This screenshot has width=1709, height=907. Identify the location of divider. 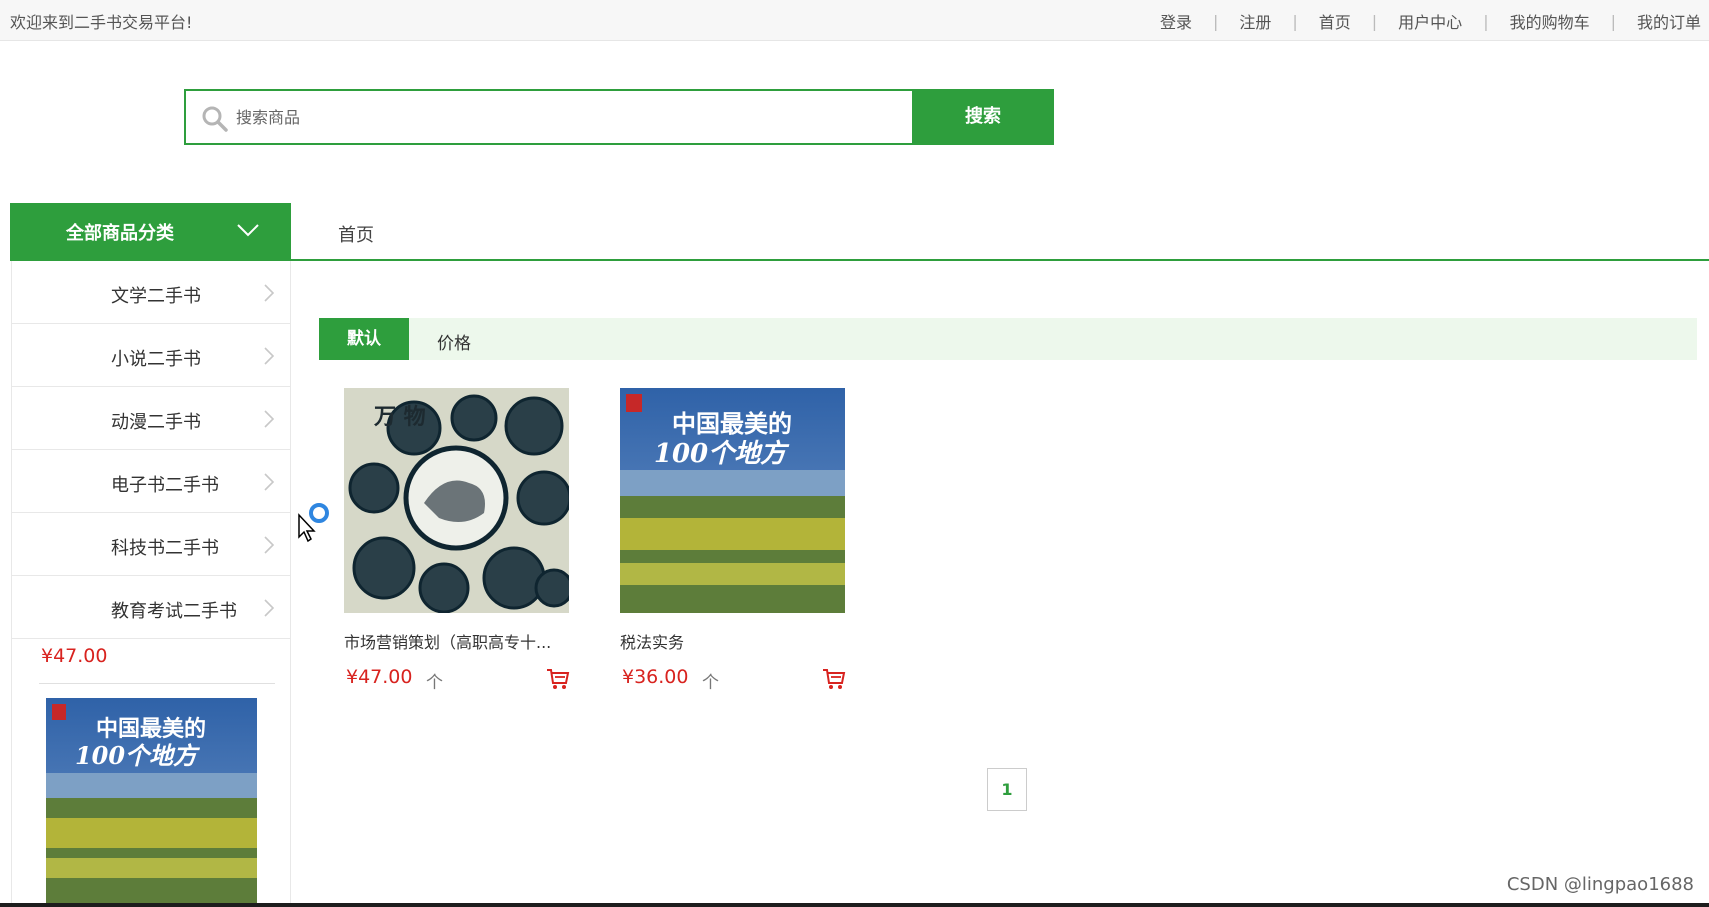
(157, 683).